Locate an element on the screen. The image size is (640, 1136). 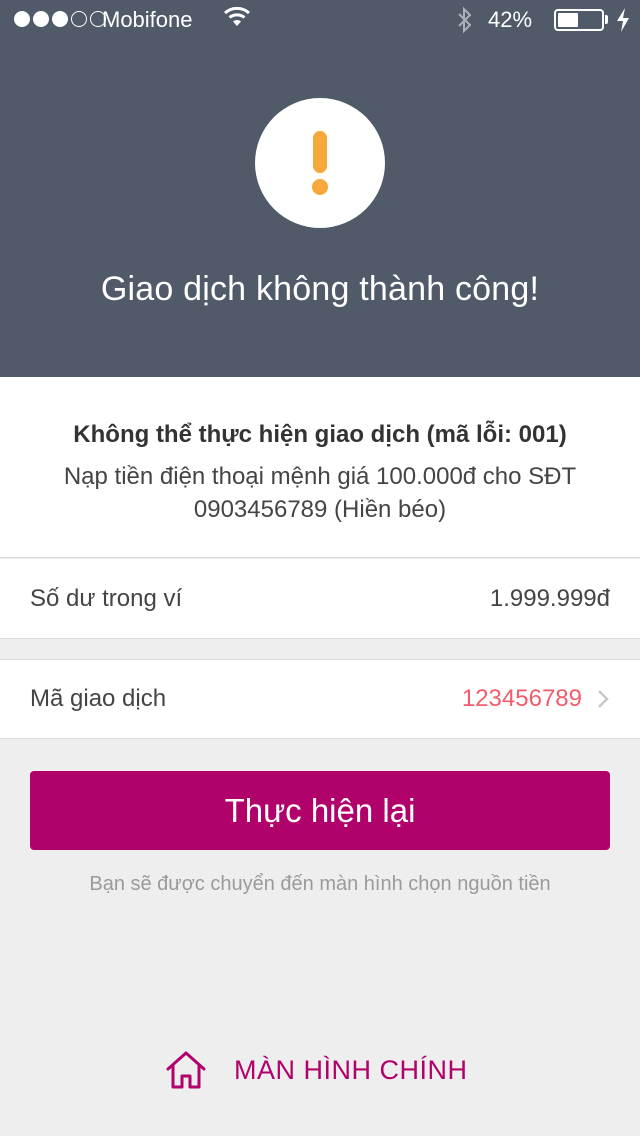
carrier-name: Mobifone is located at coordinates (147, 19).